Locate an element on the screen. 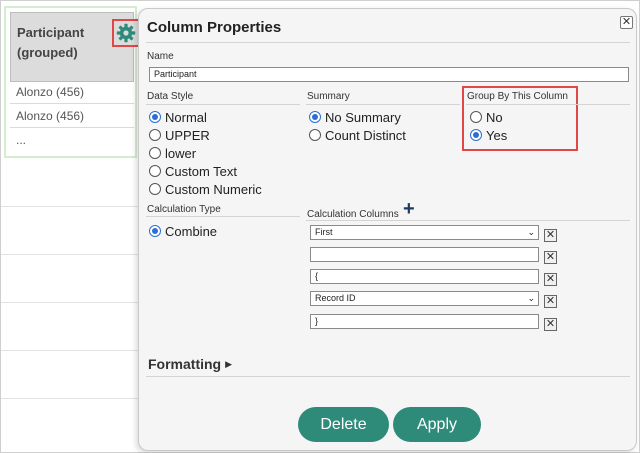  radio-custom-numeric: Custom Numeric is located at coordinates (205, 189).